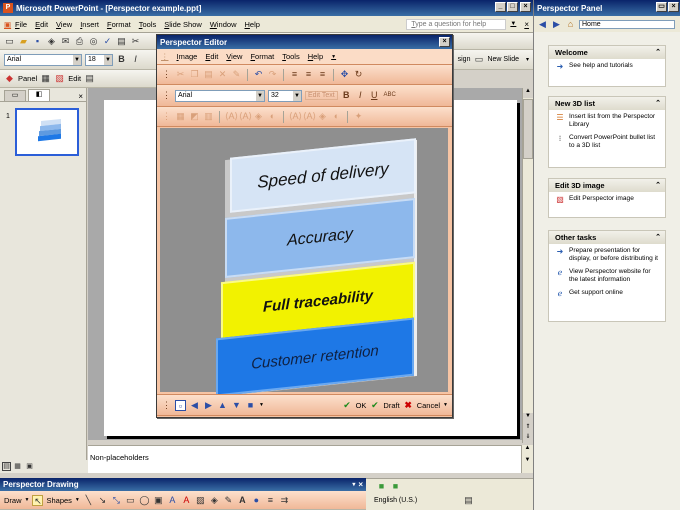 This screenshot has width=680, height=510. Describe the element at coordinates (503, 59) in the screenshot. I see `new-slide-button: New Slide` at that location.